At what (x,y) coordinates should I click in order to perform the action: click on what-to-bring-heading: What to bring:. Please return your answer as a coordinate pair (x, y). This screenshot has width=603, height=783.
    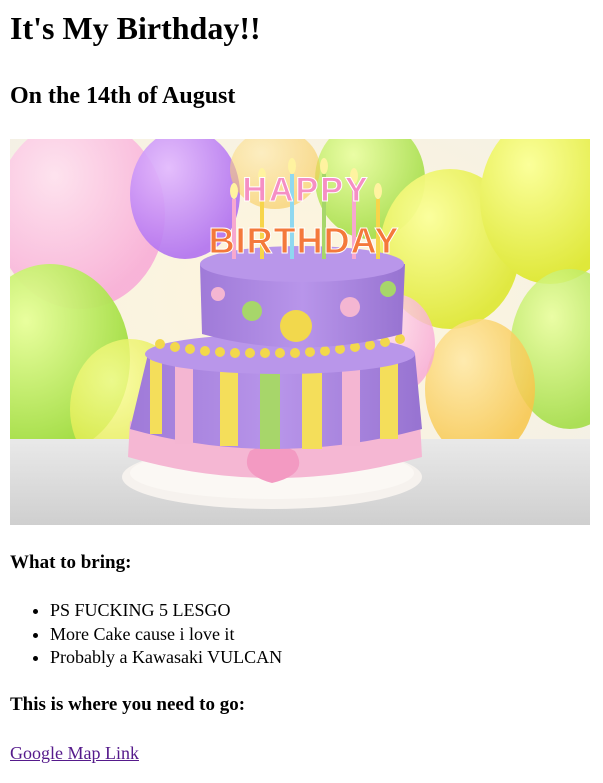
    Looking at the image, I should click on (71, 562).